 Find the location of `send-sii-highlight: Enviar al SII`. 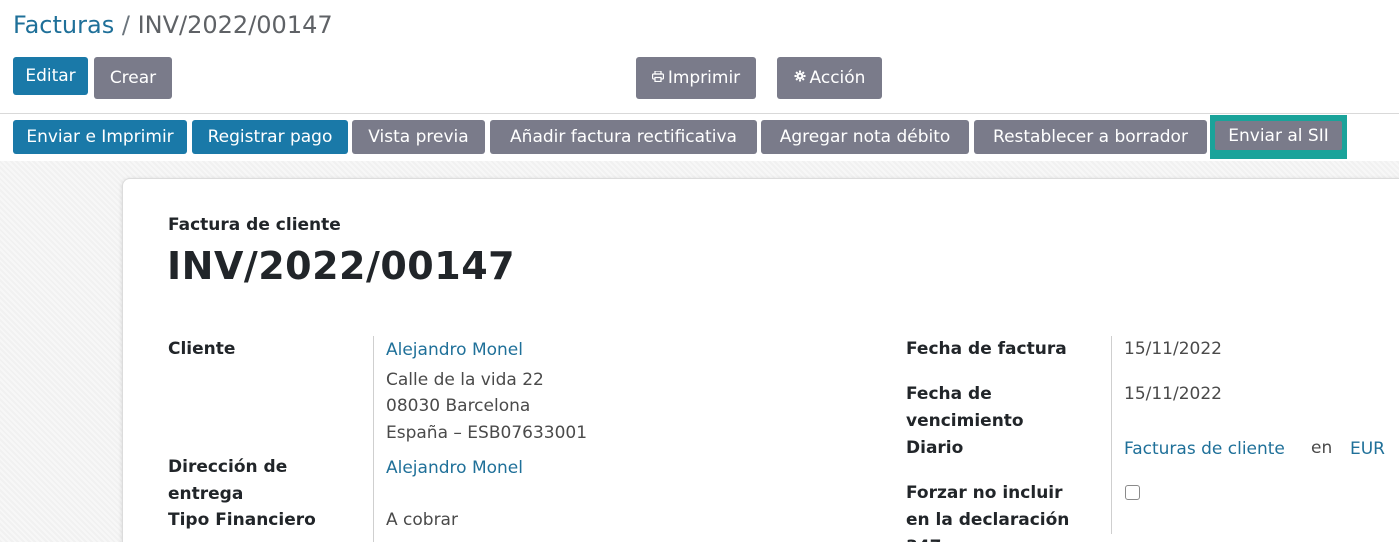

send-sii-highlight: Enviar al SII is located at coordinates (1278, 137).